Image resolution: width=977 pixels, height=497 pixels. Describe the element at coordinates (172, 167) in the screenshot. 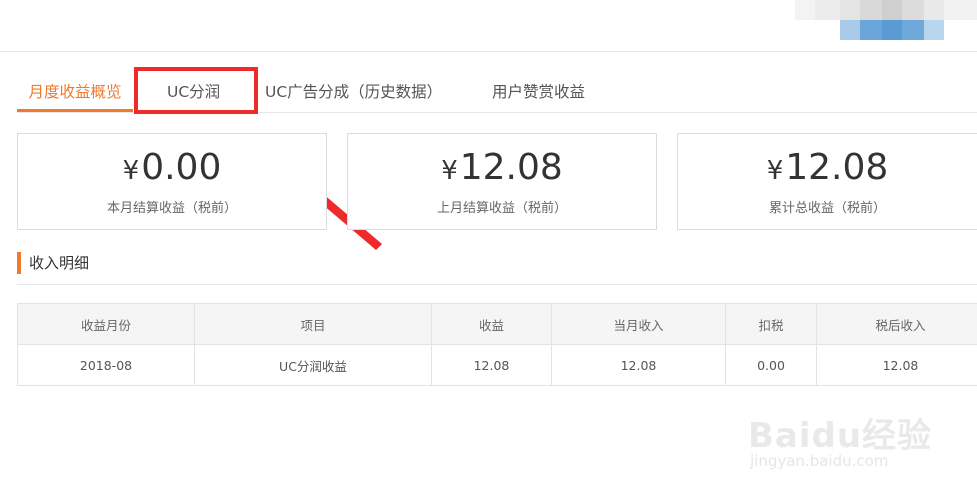

I see `card-amount: ¥0.00` at that location.